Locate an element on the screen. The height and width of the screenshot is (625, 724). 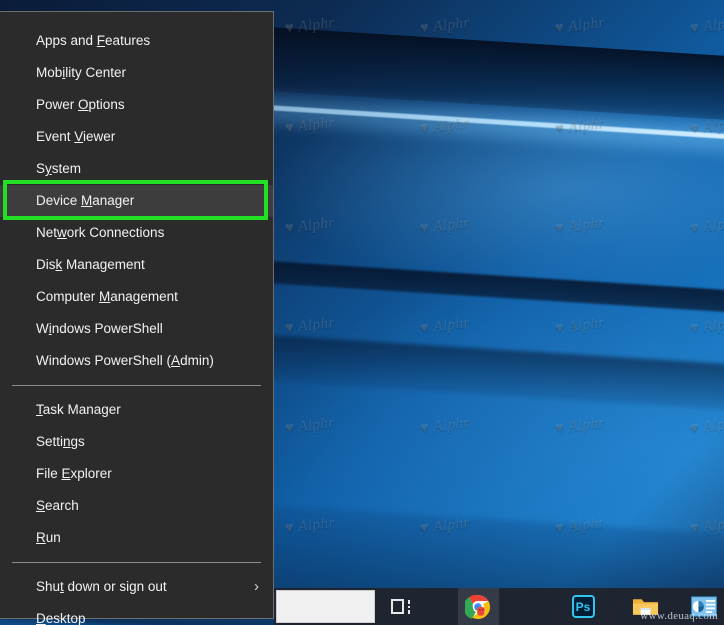
menu-item-label: Windows PowerShell (Admin) is located at coordinates (125, 360).